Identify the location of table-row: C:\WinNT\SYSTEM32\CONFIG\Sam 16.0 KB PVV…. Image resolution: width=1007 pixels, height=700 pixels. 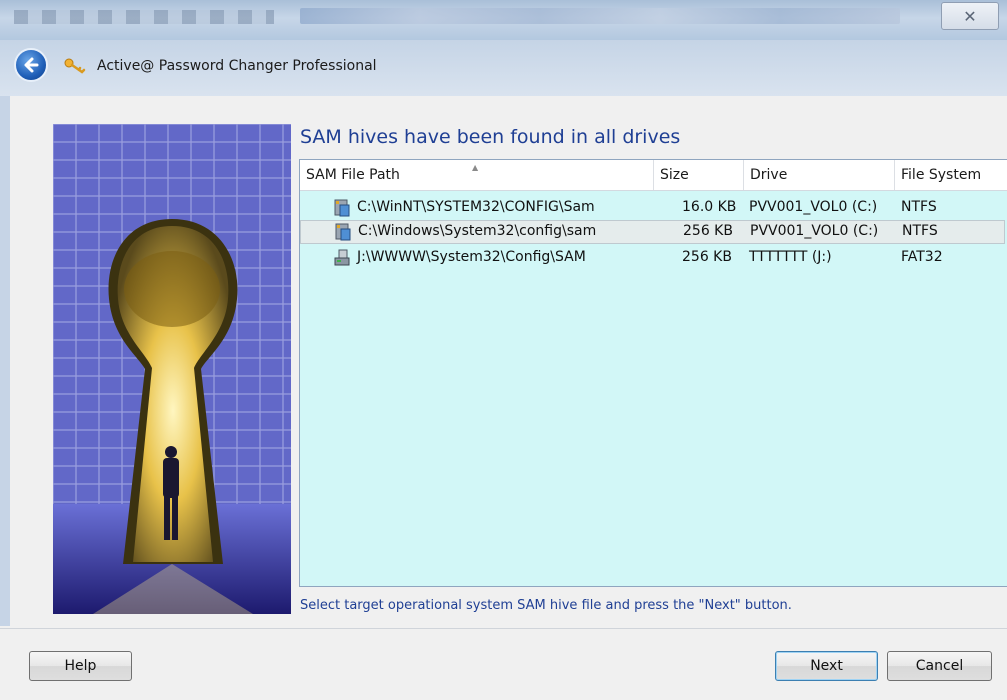
(653, 208).